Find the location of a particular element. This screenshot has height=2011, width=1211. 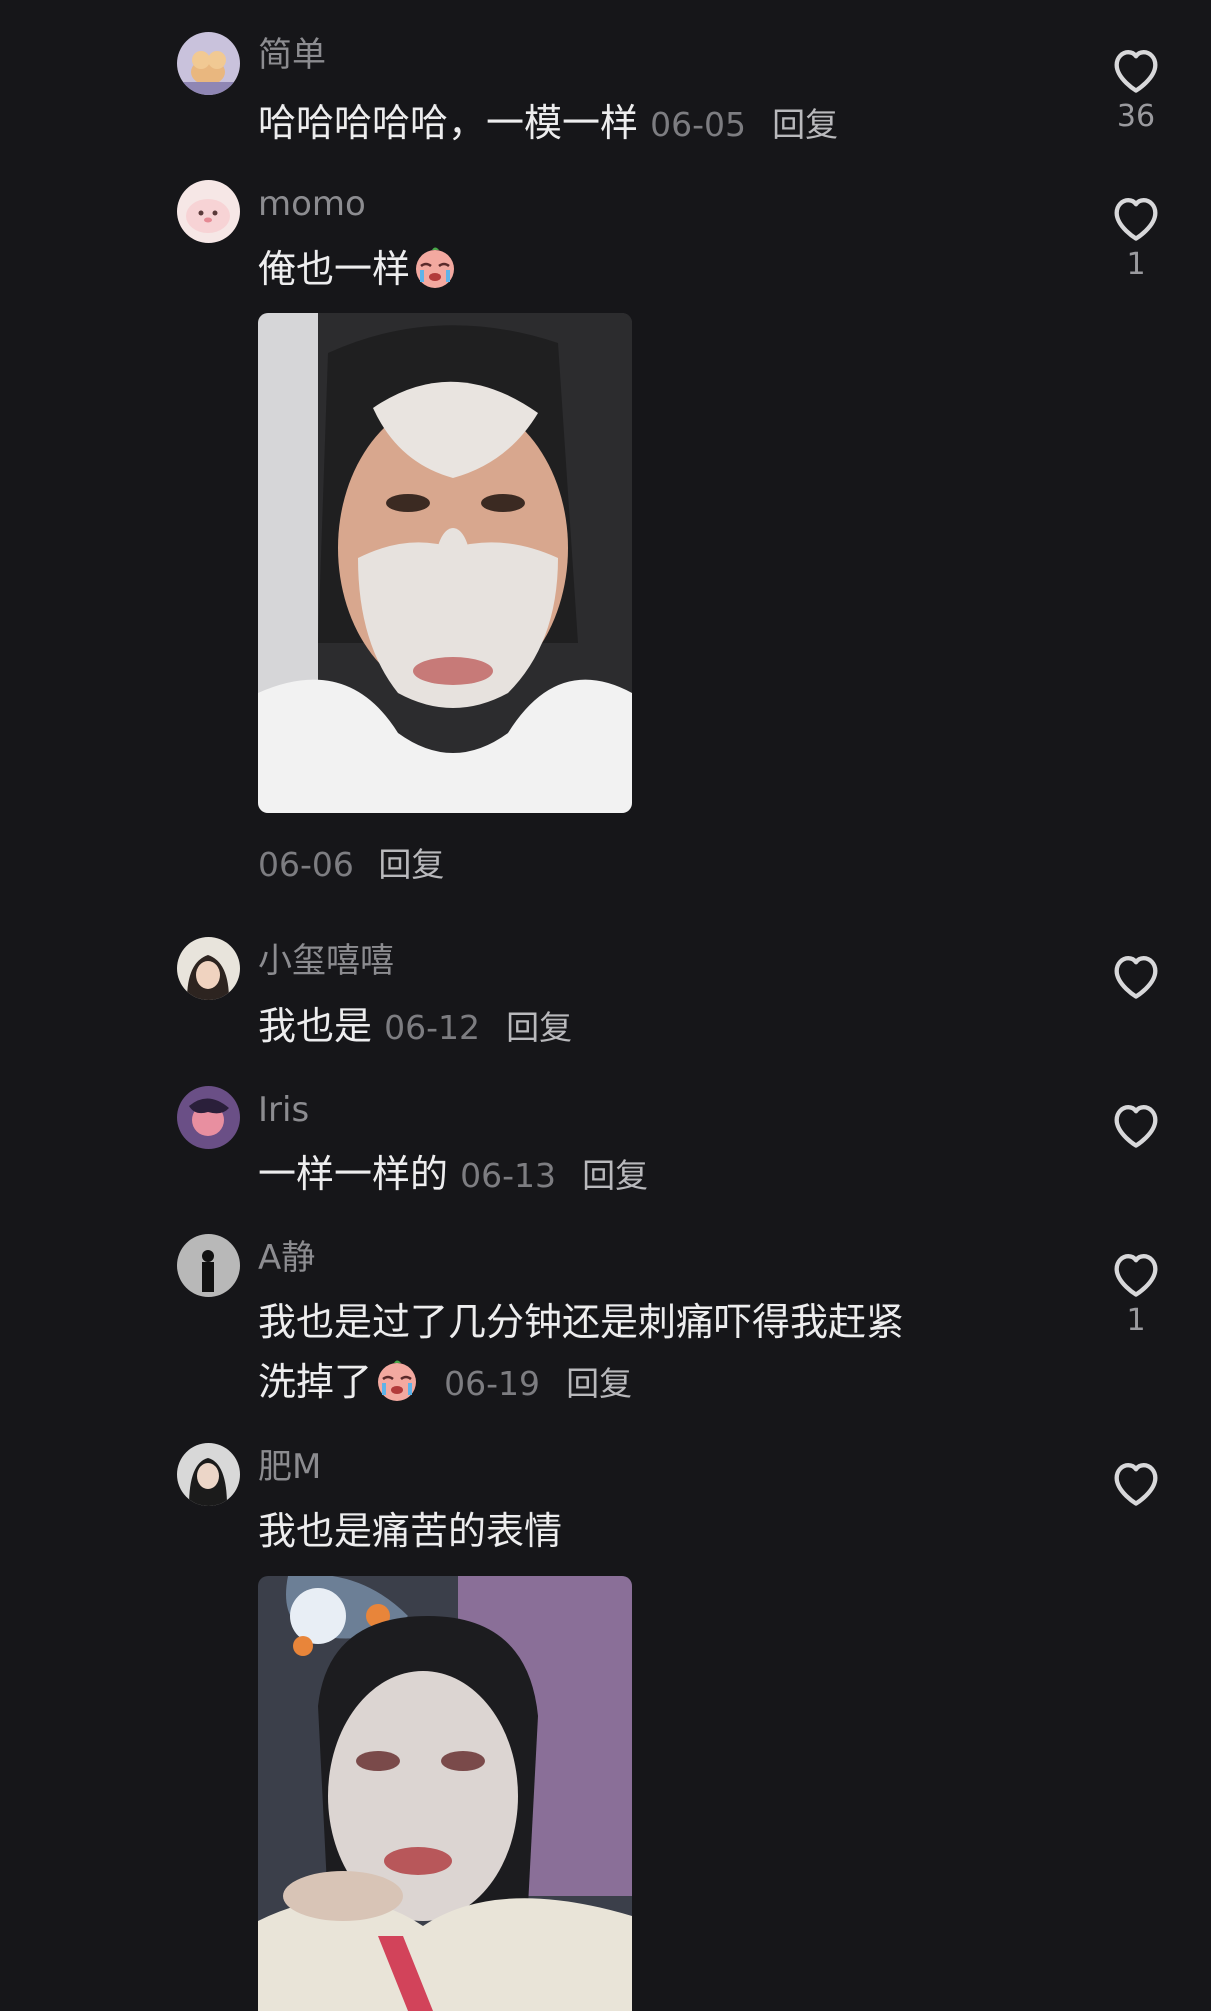

comment-text: 我也是痛苦的表情 is located at coordinates (410, 1531).